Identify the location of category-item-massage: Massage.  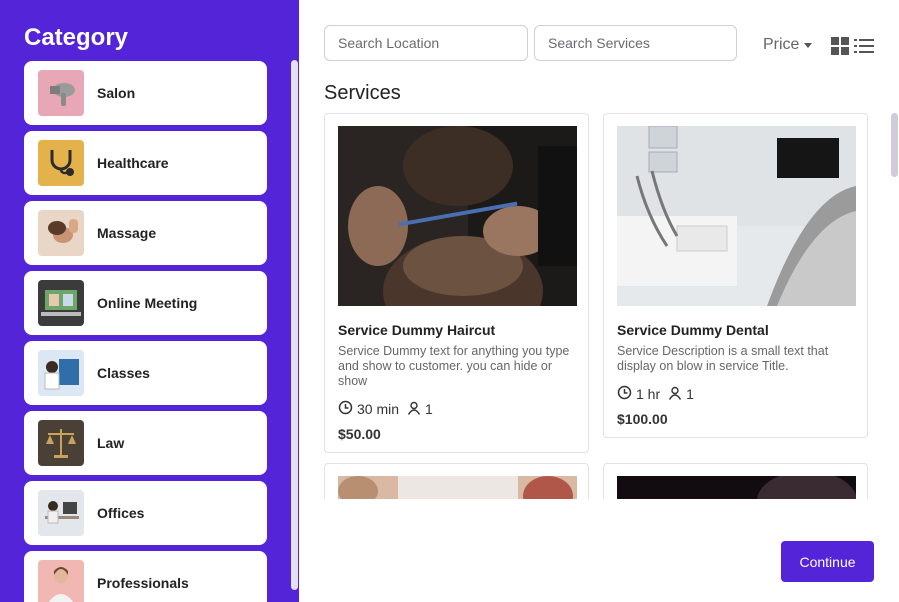
(145, 233).